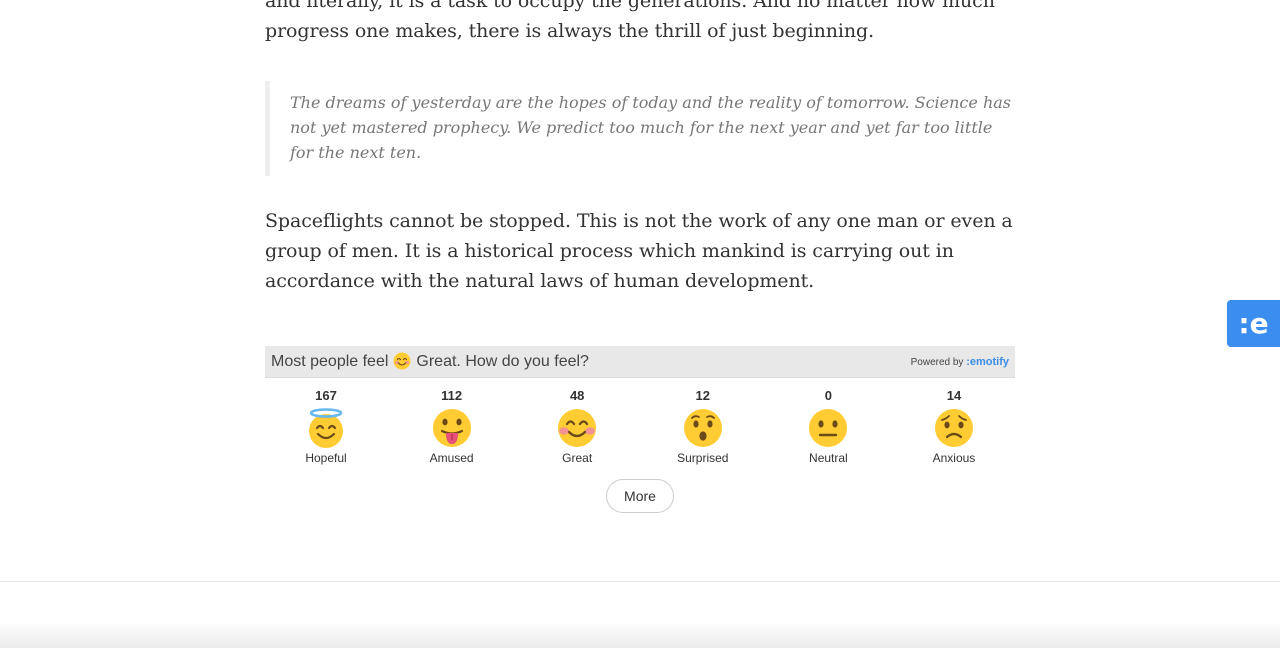 Image resolution: width=1280 pixels, height=648 pixels. Describe the element at coordinates (326, 458) in the screenshot. I see `reaction-label: Hopeful` at that location.